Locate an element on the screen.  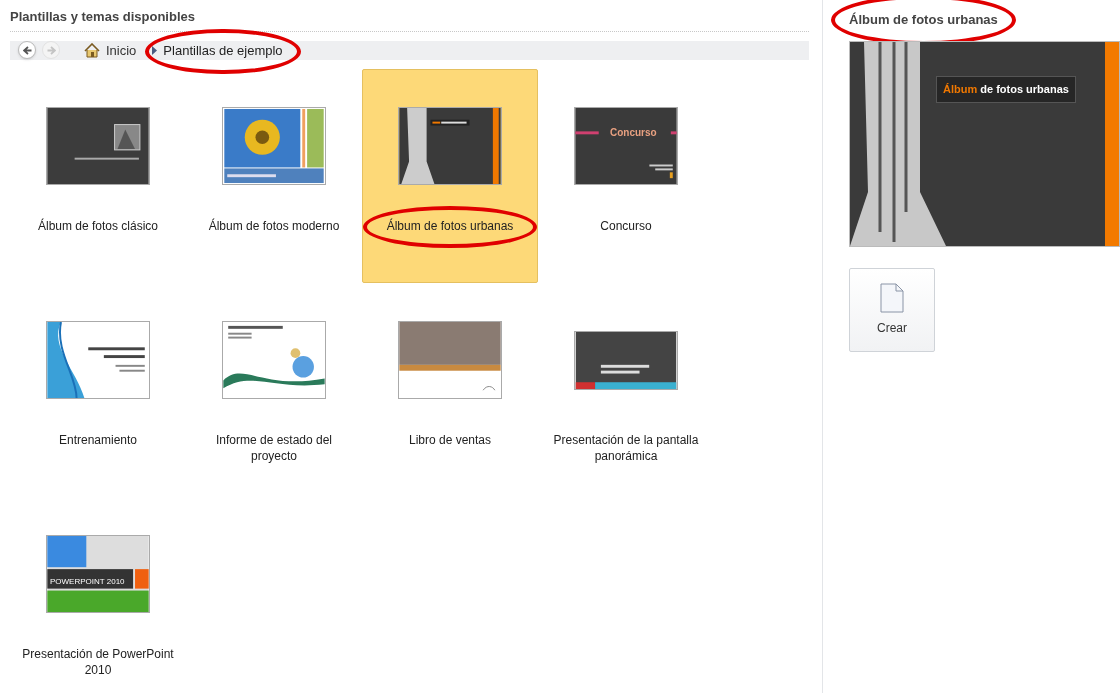
template-tile: Informe de estado del proyecto is located at coordinates (274, 390).